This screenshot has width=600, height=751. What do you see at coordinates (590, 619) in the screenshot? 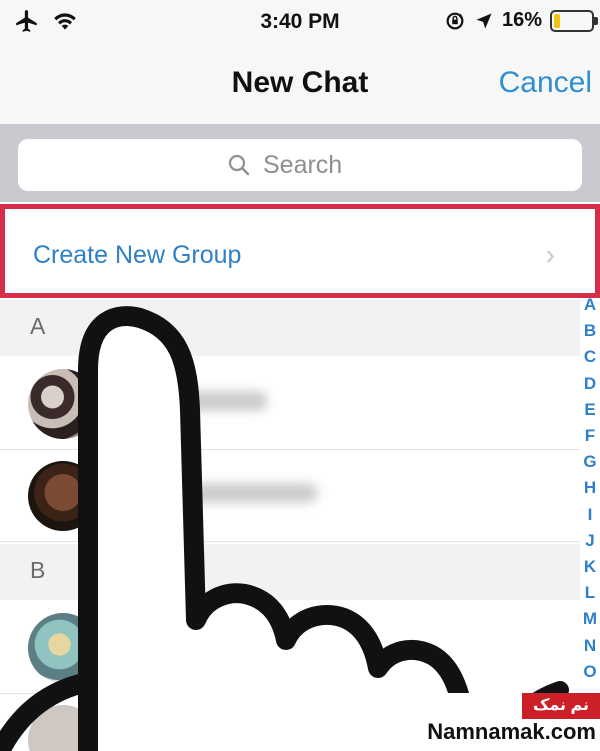
I see `index-letter-m: M` at bounding box center [590, 619].